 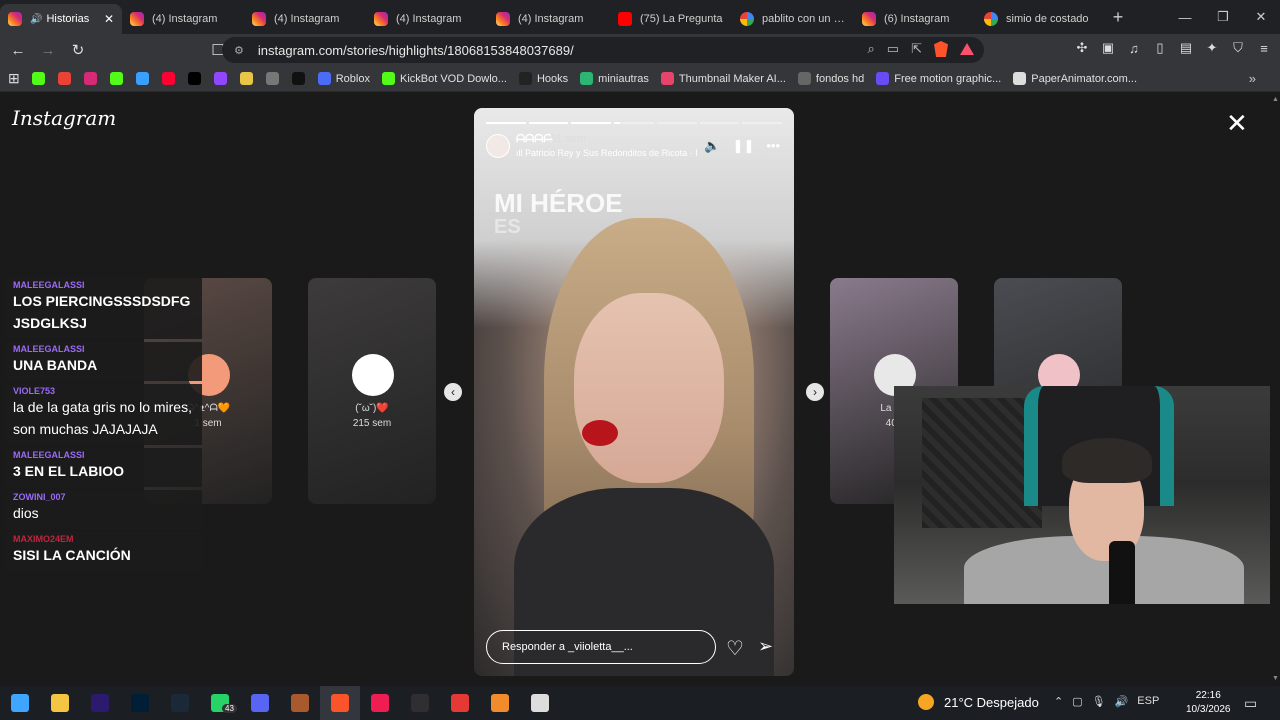 I want to click on forward-button: →, so click(x=48, y=50).